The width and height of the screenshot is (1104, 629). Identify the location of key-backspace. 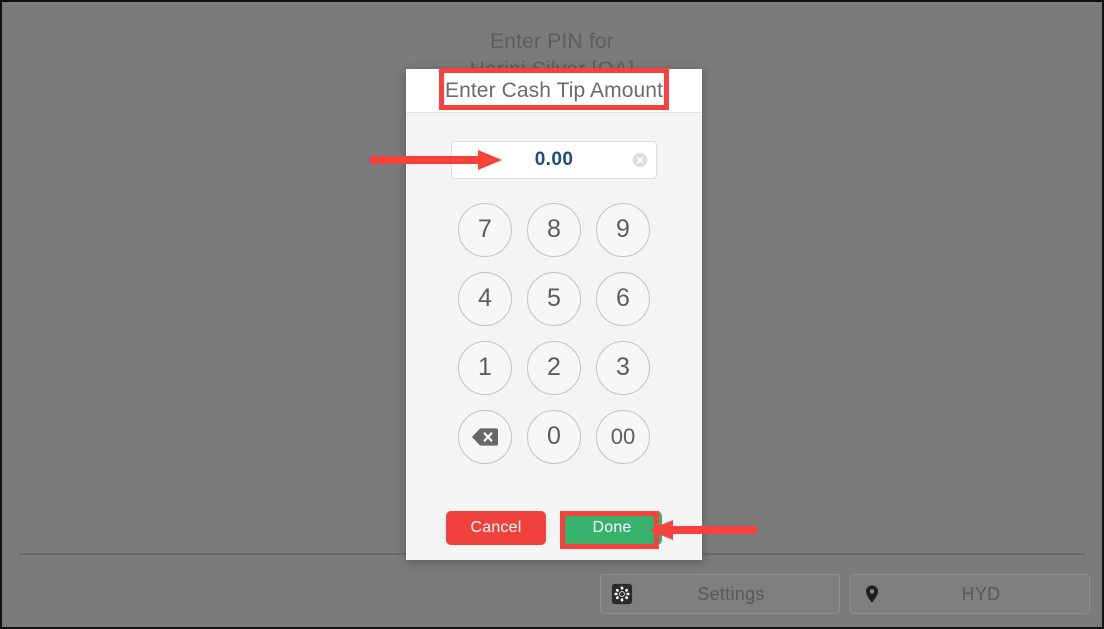
(485, 436).